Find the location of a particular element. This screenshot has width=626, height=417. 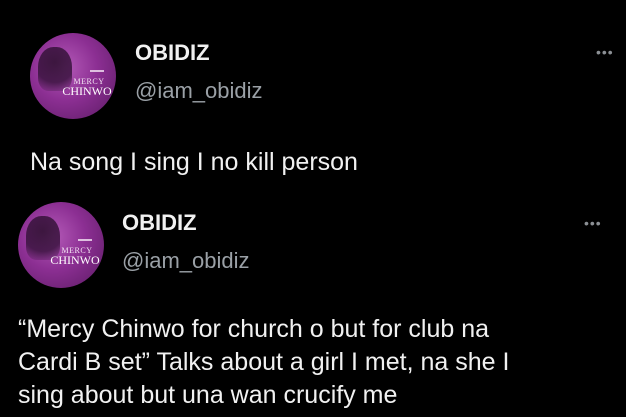

tweet-text-line: sing about but una wan crucify me is located at coordinates (208, 395).